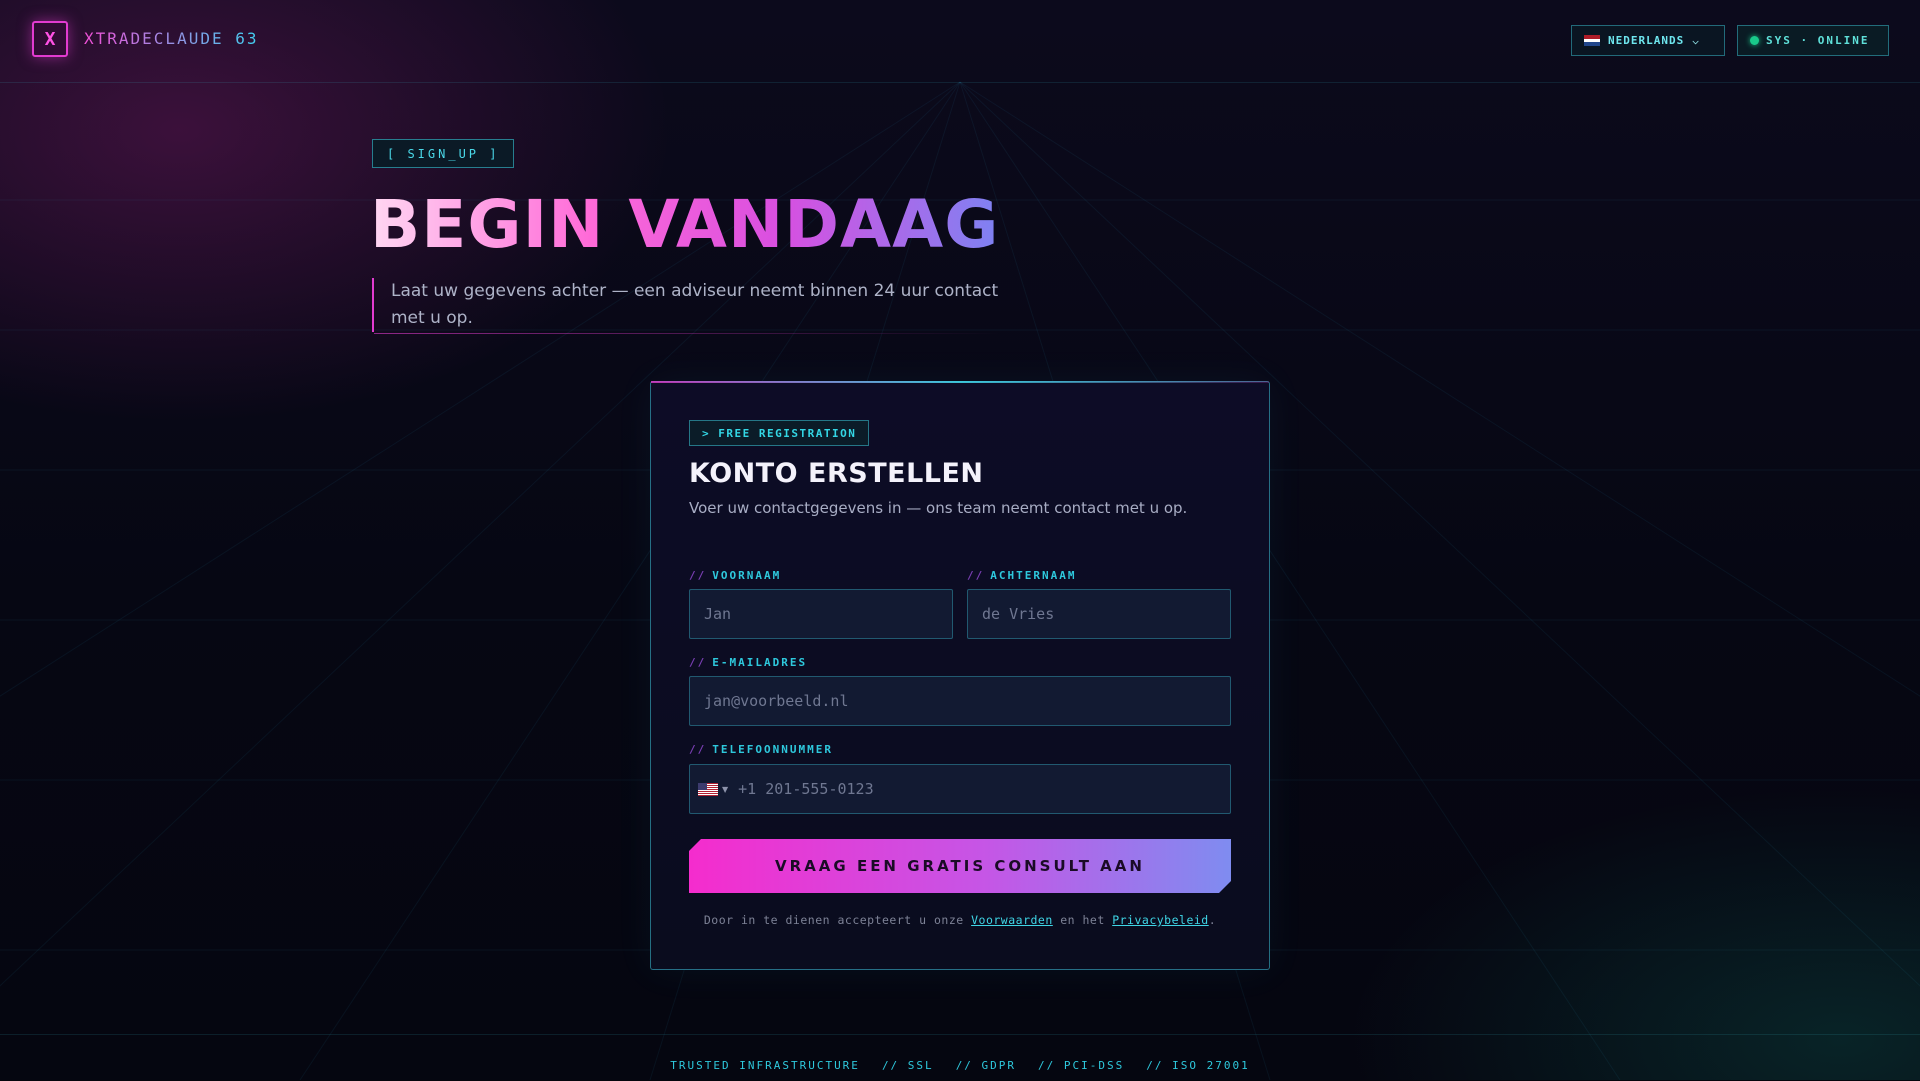  Describe the element at coordinates (1099, 614) in the screenshot. I see `last-name-field` at that location.